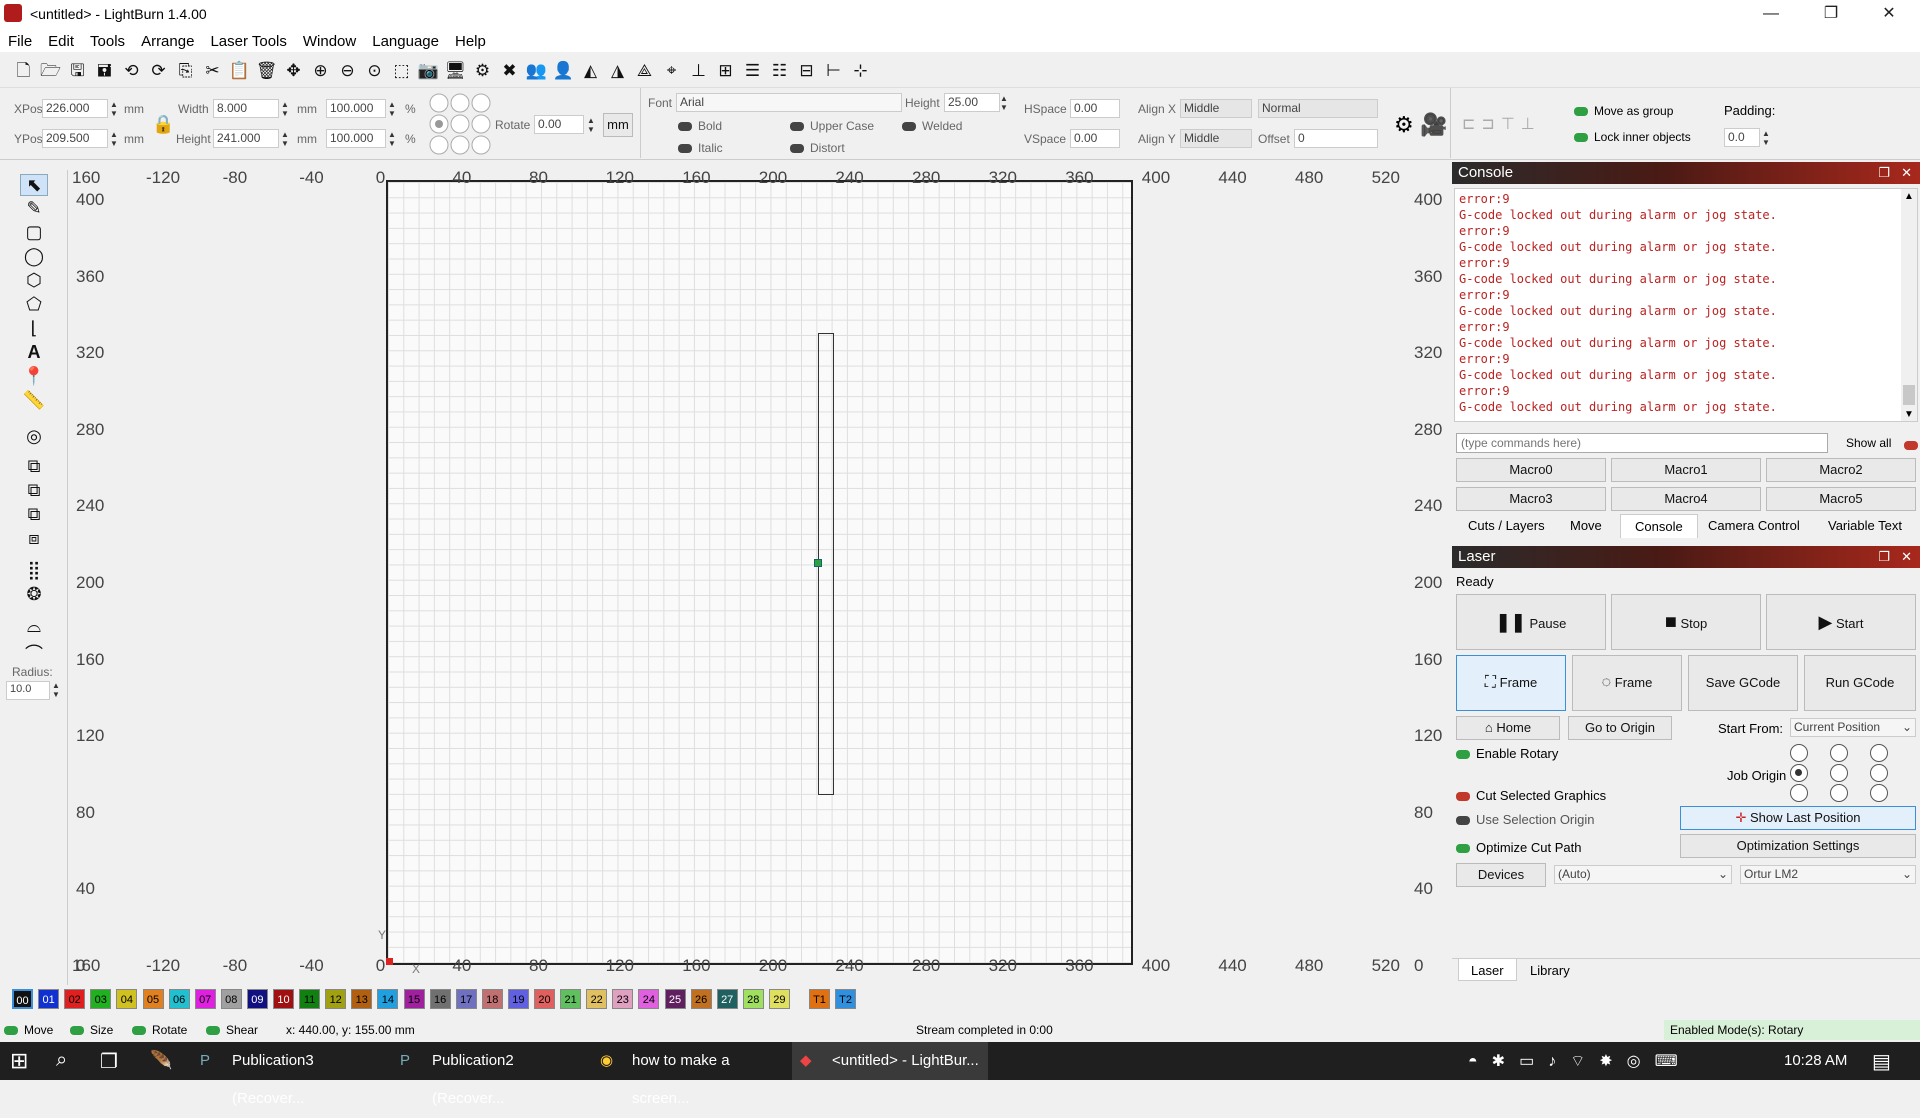 The height and width of the screenshot is (1118, 1920). Describe the element at coordinates (779, 70) in the screenshot. I see `distribute-v-icon: ☷` at that location.